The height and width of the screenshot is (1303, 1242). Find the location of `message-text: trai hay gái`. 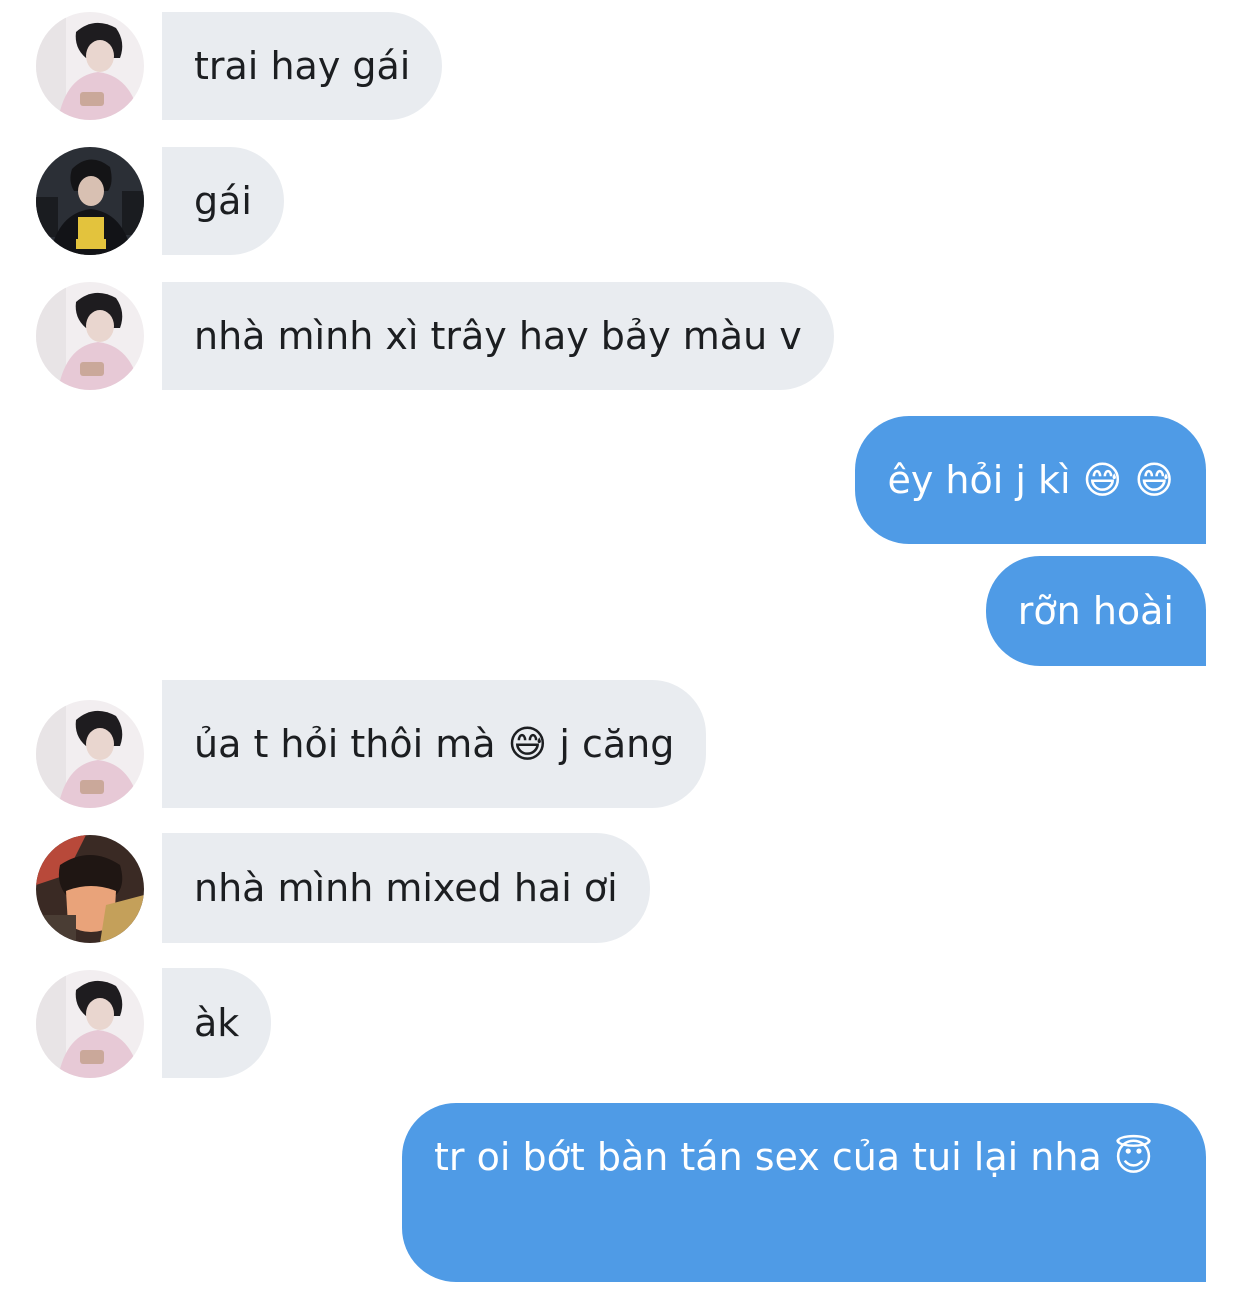

message-text: trai hay gái is located at coordinates (302, 66).